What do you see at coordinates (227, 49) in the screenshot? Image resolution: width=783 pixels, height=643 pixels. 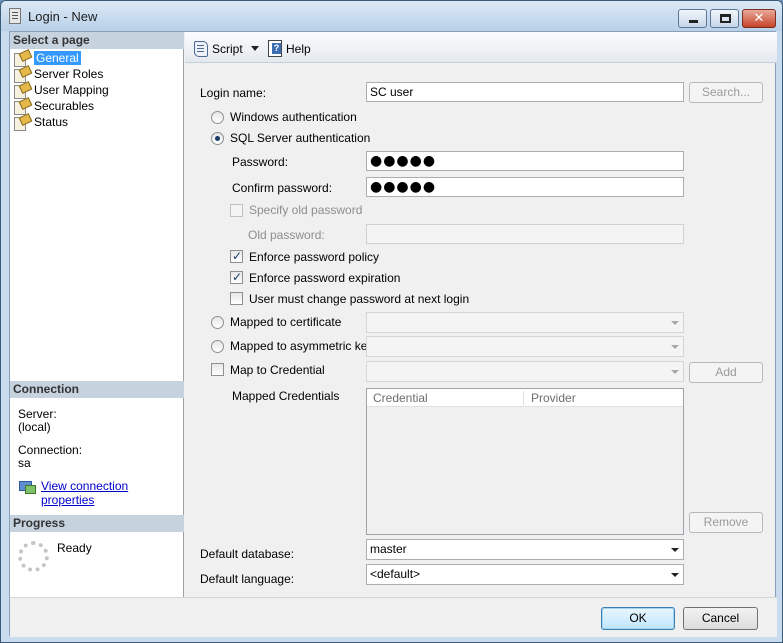 I see `script-button: Script` at bounding box center [227, 49].